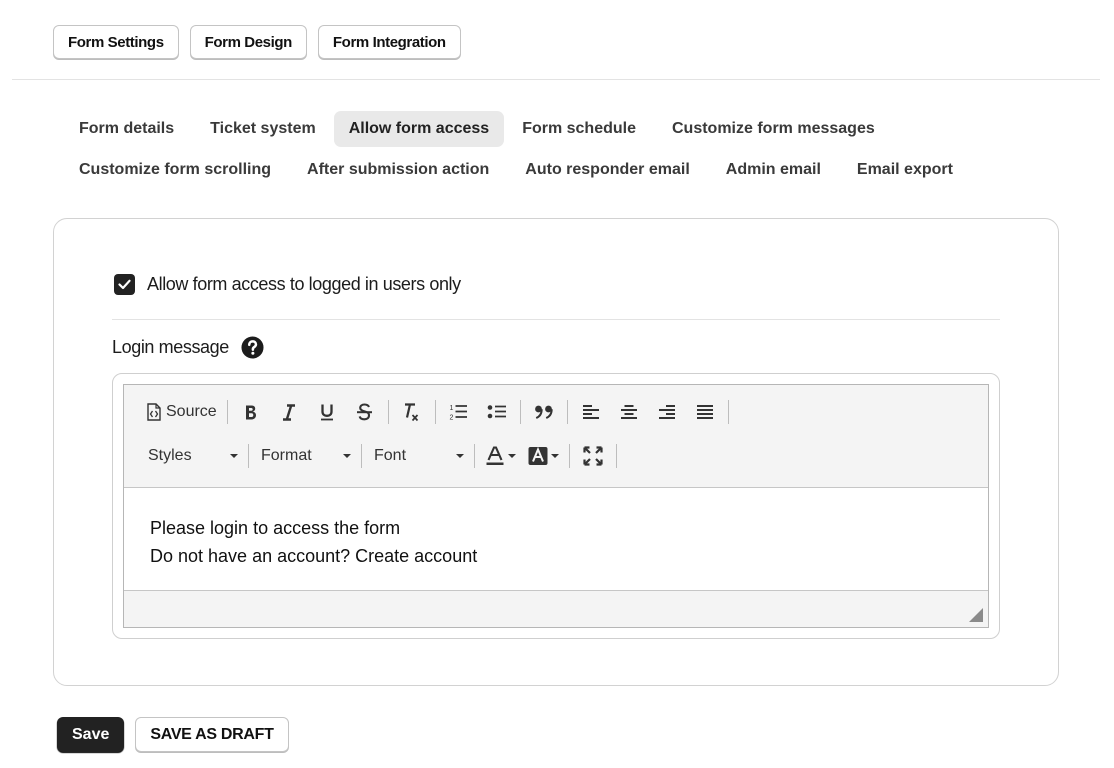 Image resolution: width=1114 pixels, height=768 pixels. What do you see at coordinates (579, 129) in the screenshot?
I see `tab-form-schedule: Form schedule` at bounding box center [579, 129].